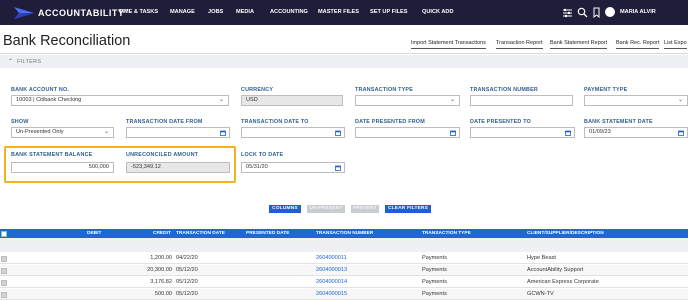 The height and width of the screenshot is (300, 688). I want to click on presented-from-input, so click(407, 132).